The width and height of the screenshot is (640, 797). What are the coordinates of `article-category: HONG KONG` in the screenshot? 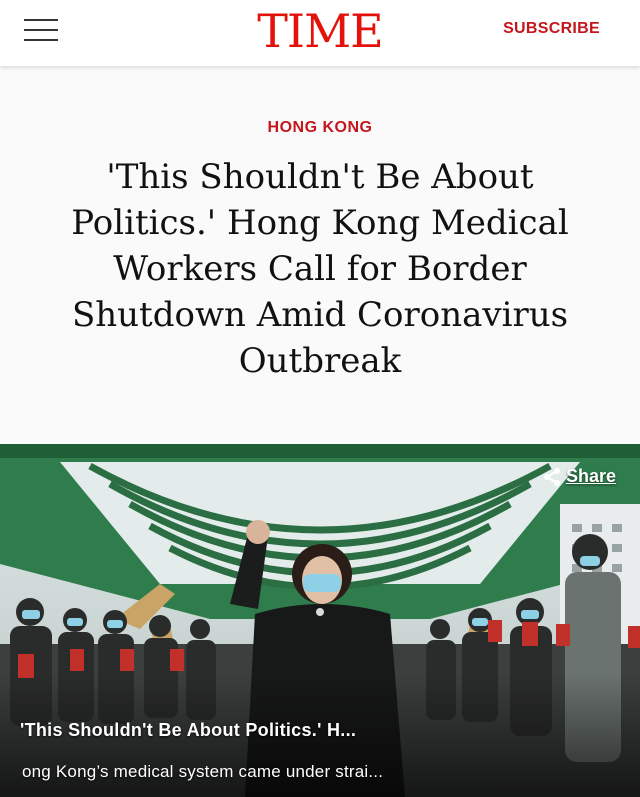 It's located at (320, 128).